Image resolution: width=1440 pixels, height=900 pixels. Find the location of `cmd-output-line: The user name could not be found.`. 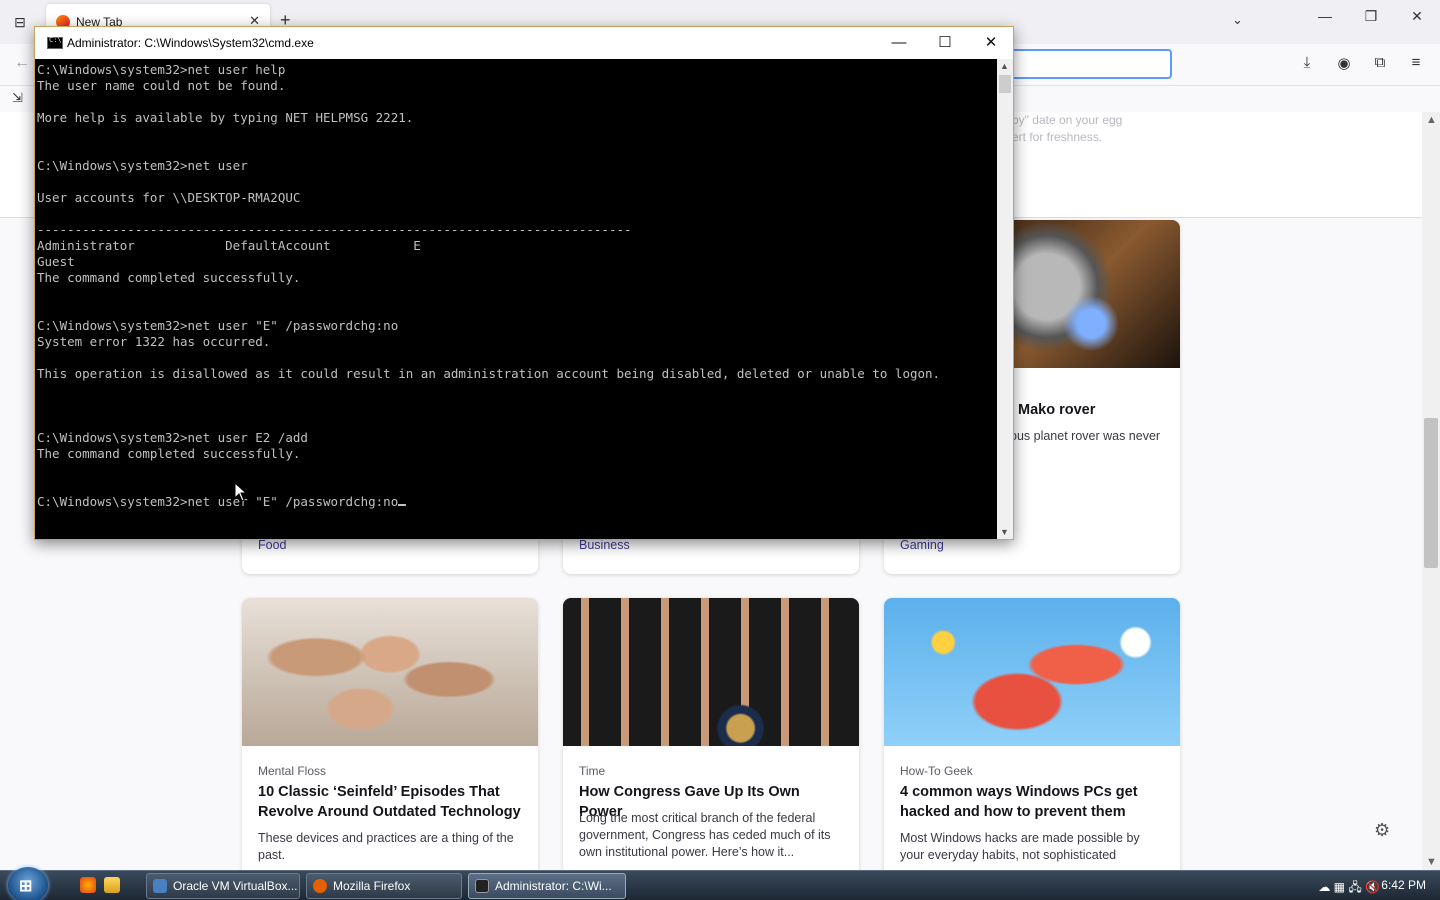

cmd-output-line: The user name could not be found. is located at coordinates (161, 85).